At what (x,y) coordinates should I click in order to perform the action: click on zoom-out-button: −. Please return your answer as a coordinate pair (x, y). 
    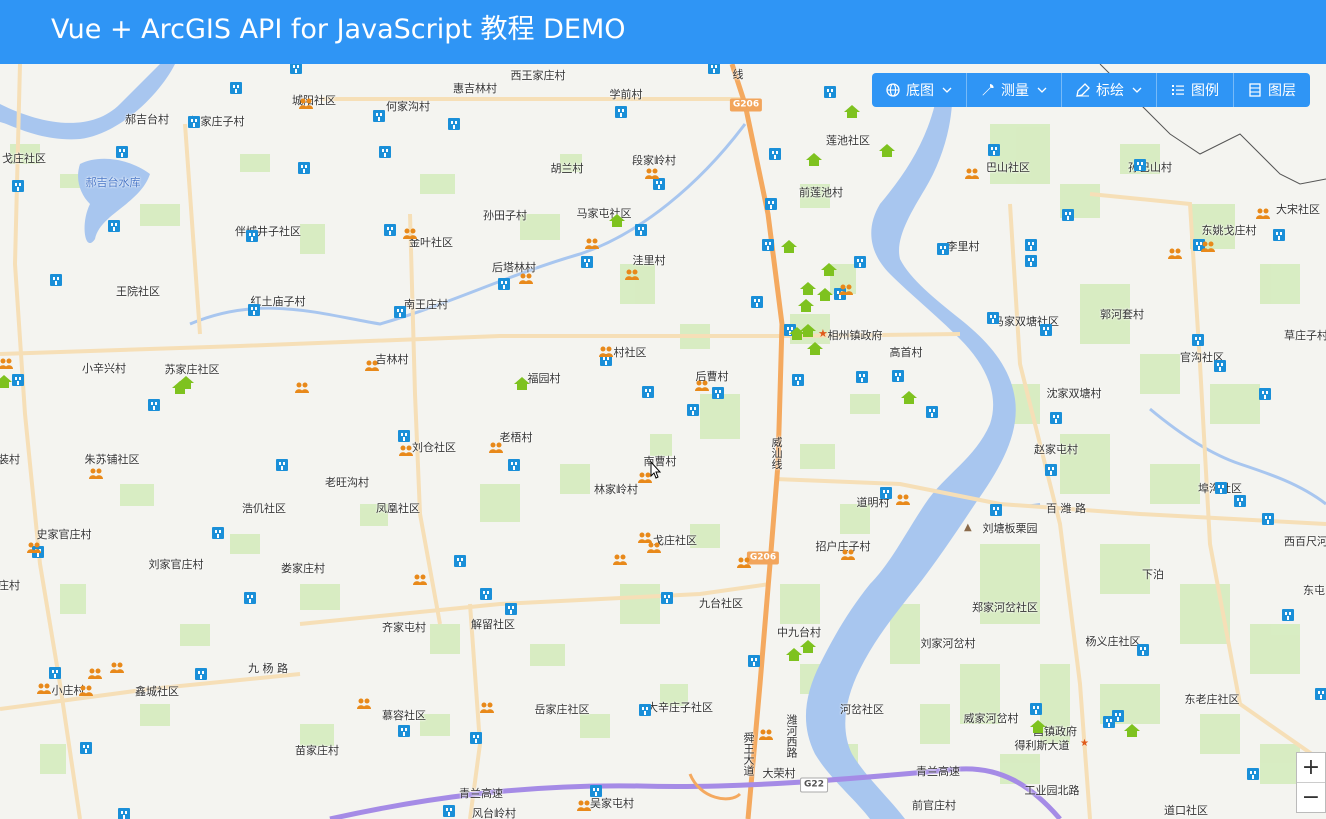
    Looking at the image, I should click on (1311, 797).